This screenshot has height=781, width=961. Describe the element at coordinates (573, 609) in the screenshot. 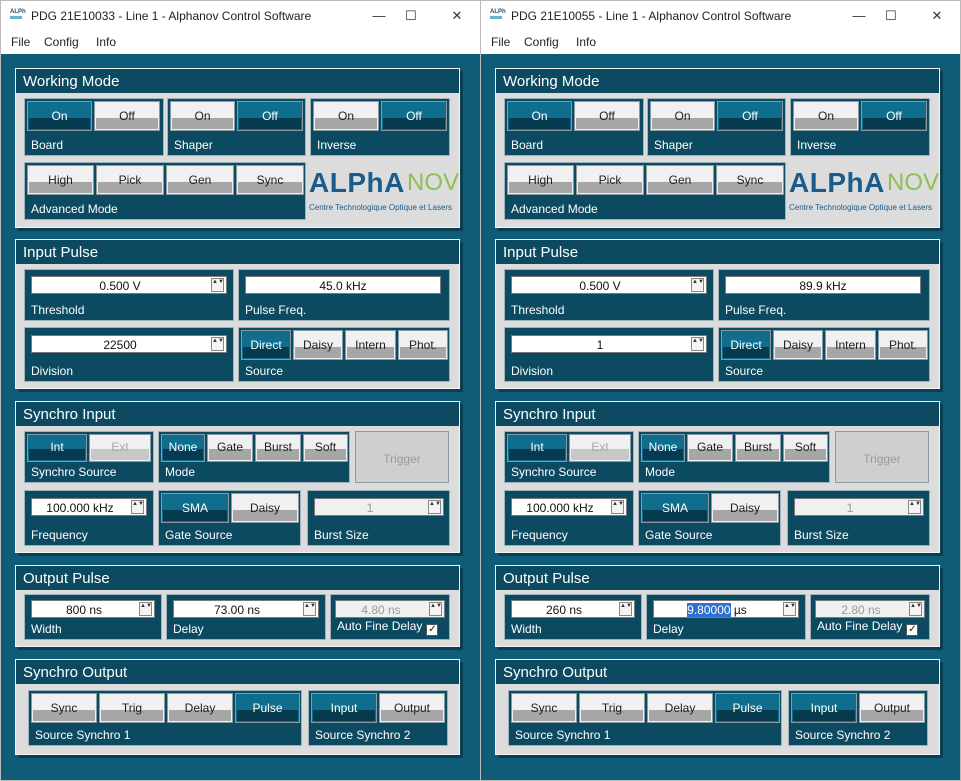

I see `width-input: 260 ns ▲▼` at that location.